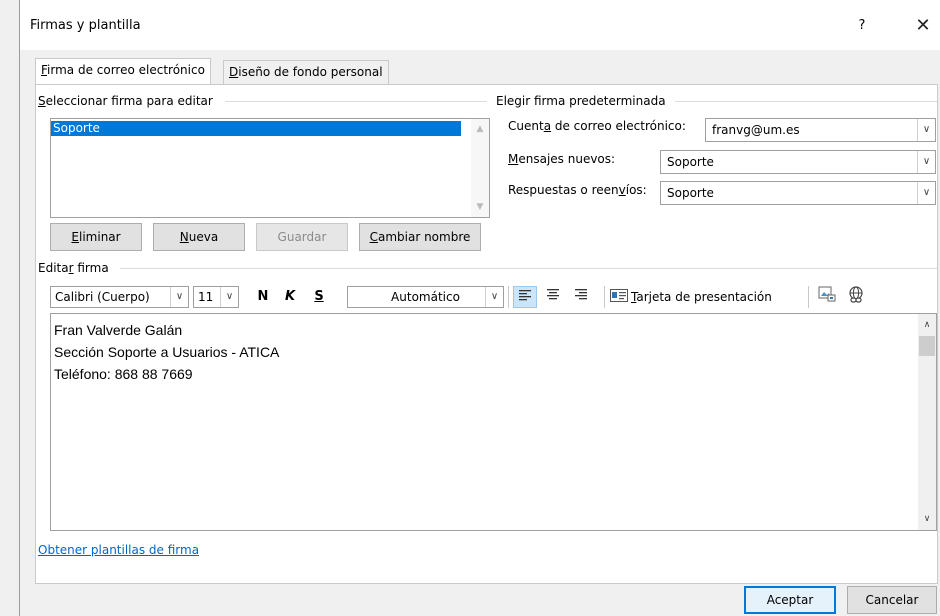 The width and height of the screenshot is (940, 616). I want to click on help-button: ?, so click(862, 26).